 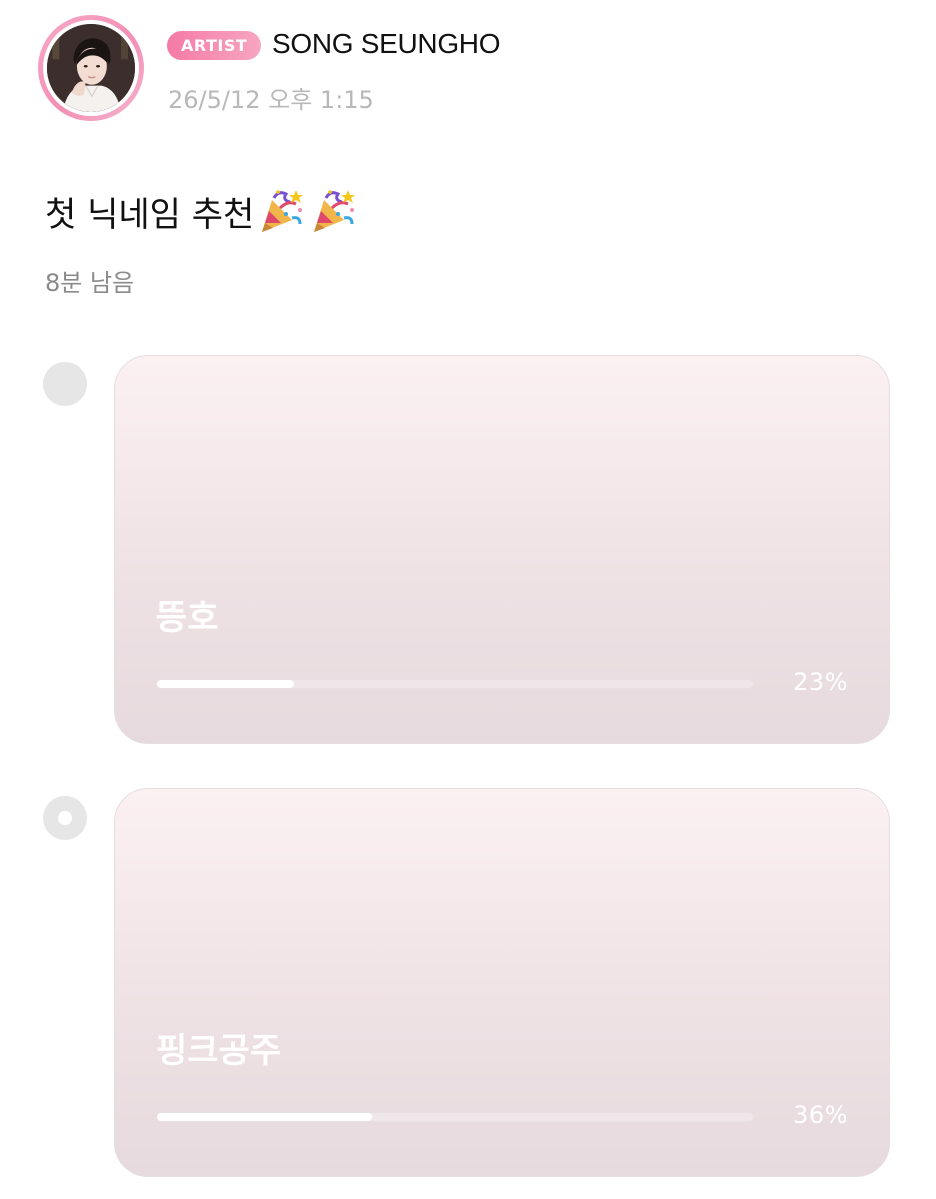 I want to click on avatar-photo, so click(x=91, y=68).